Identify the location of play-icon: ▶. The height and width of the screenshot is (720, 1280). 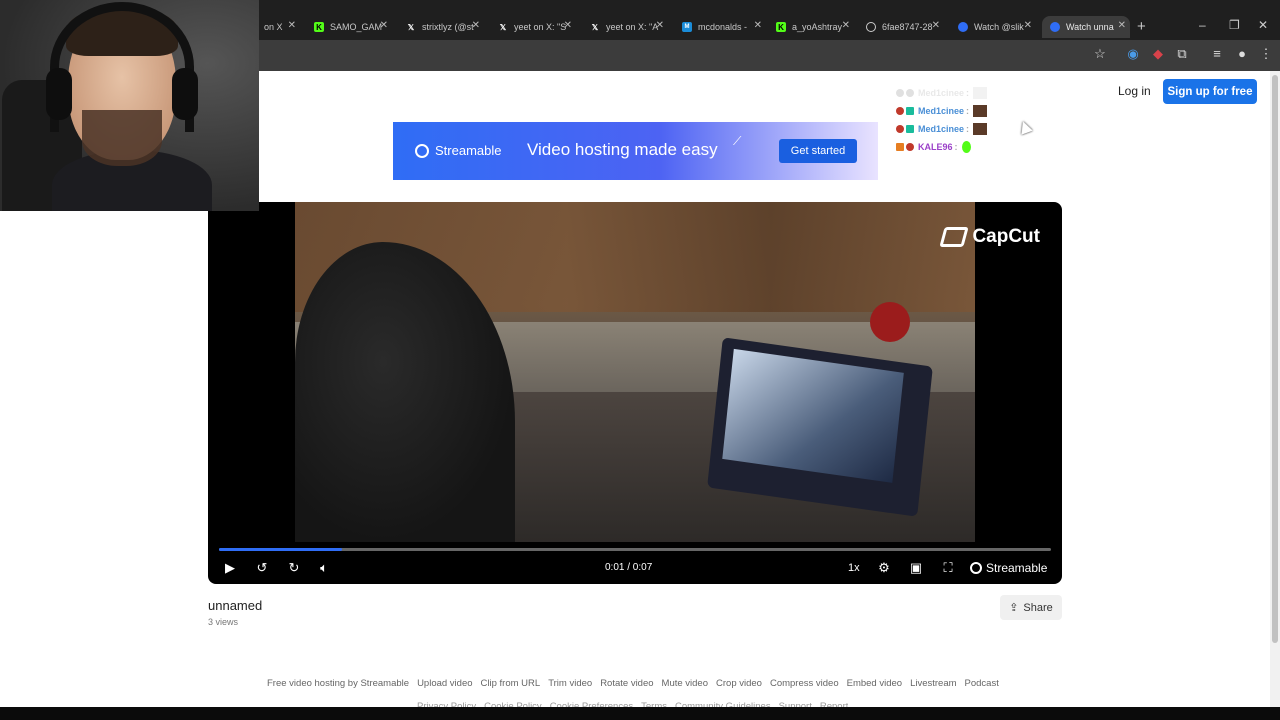
(230, 568).